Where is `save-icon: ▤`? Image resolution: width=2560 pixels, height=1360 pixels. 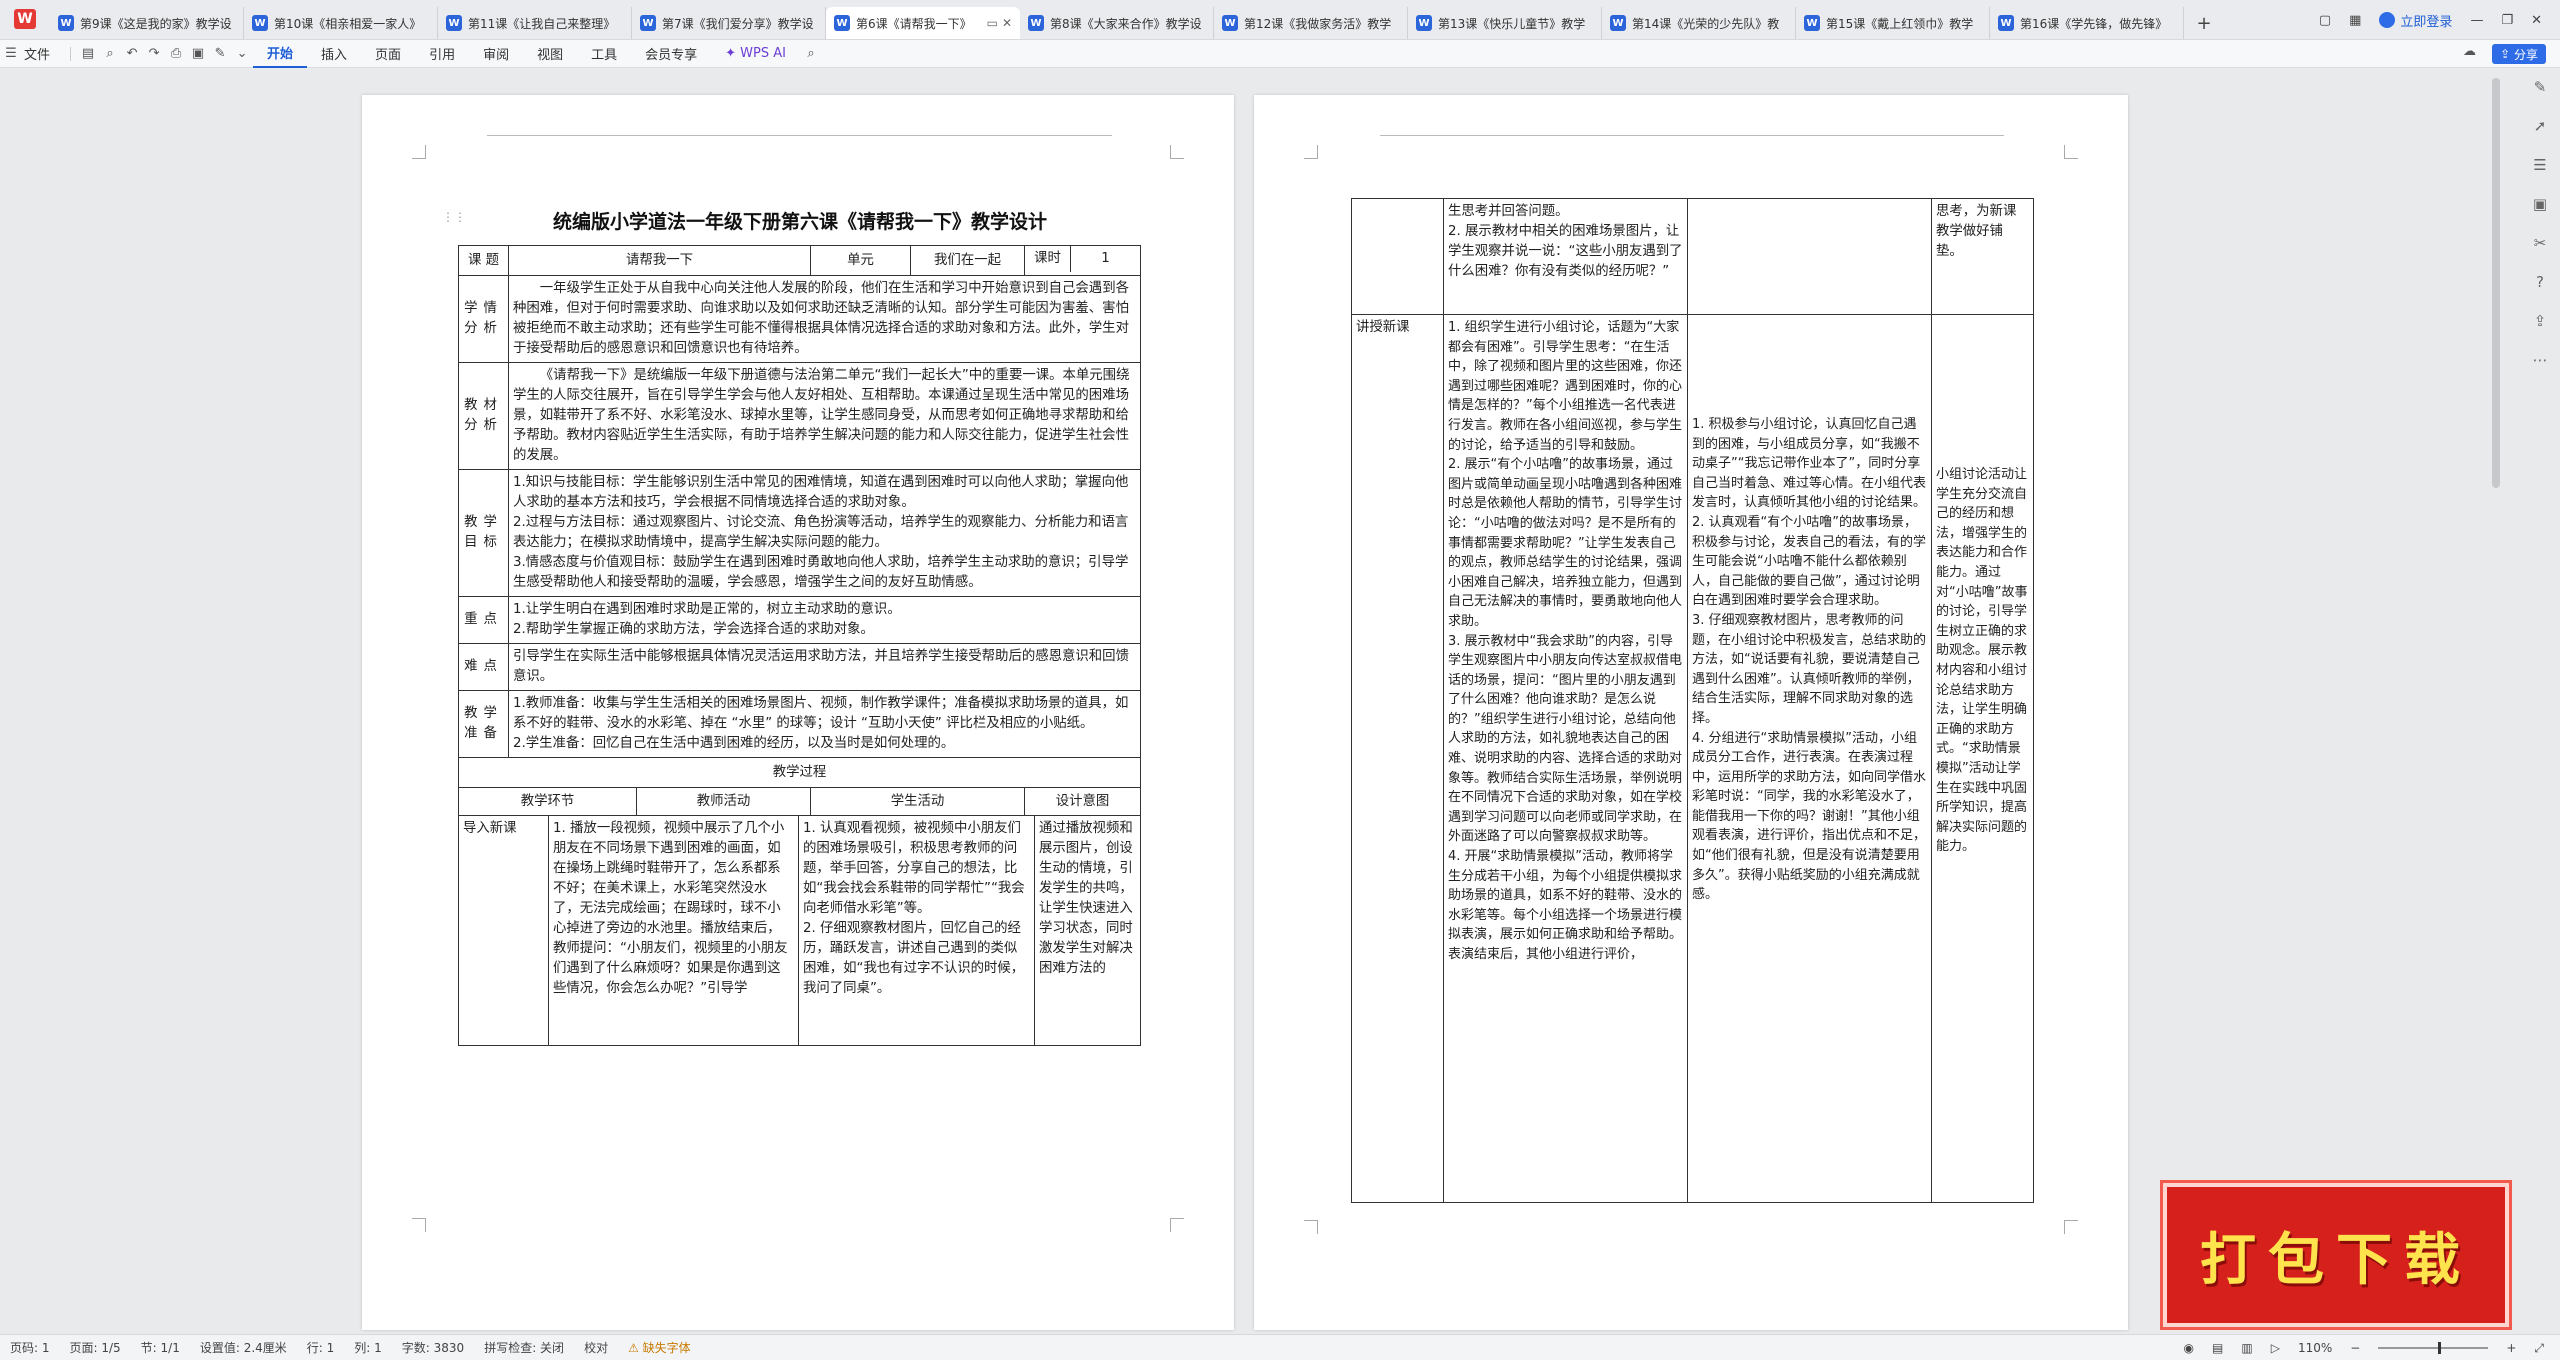
save-icon: ▤ is located at coordinates (88, 54).